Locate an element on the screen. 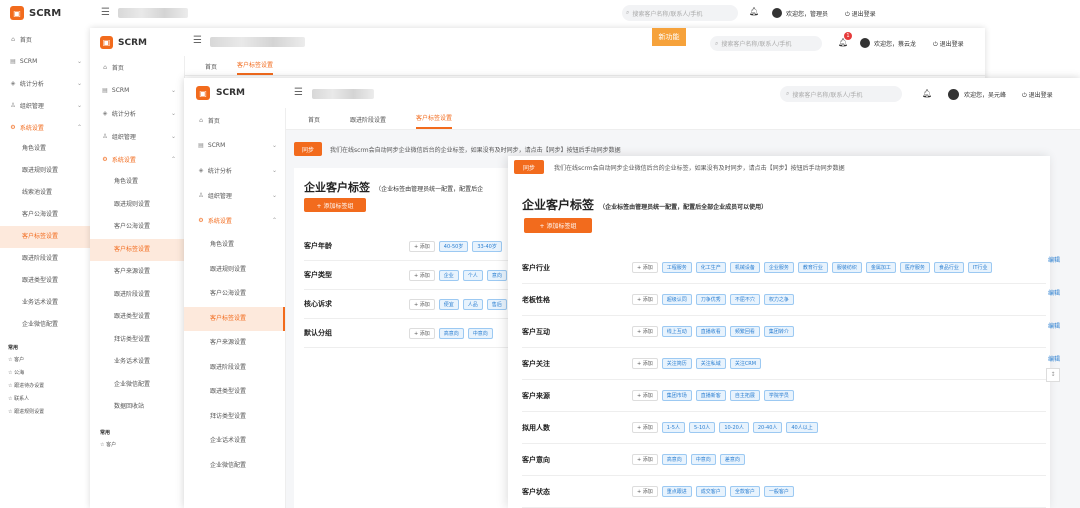 The image size is (1080, 508). tag-chip: 40-50岁 is located at coordinates (453, 246).